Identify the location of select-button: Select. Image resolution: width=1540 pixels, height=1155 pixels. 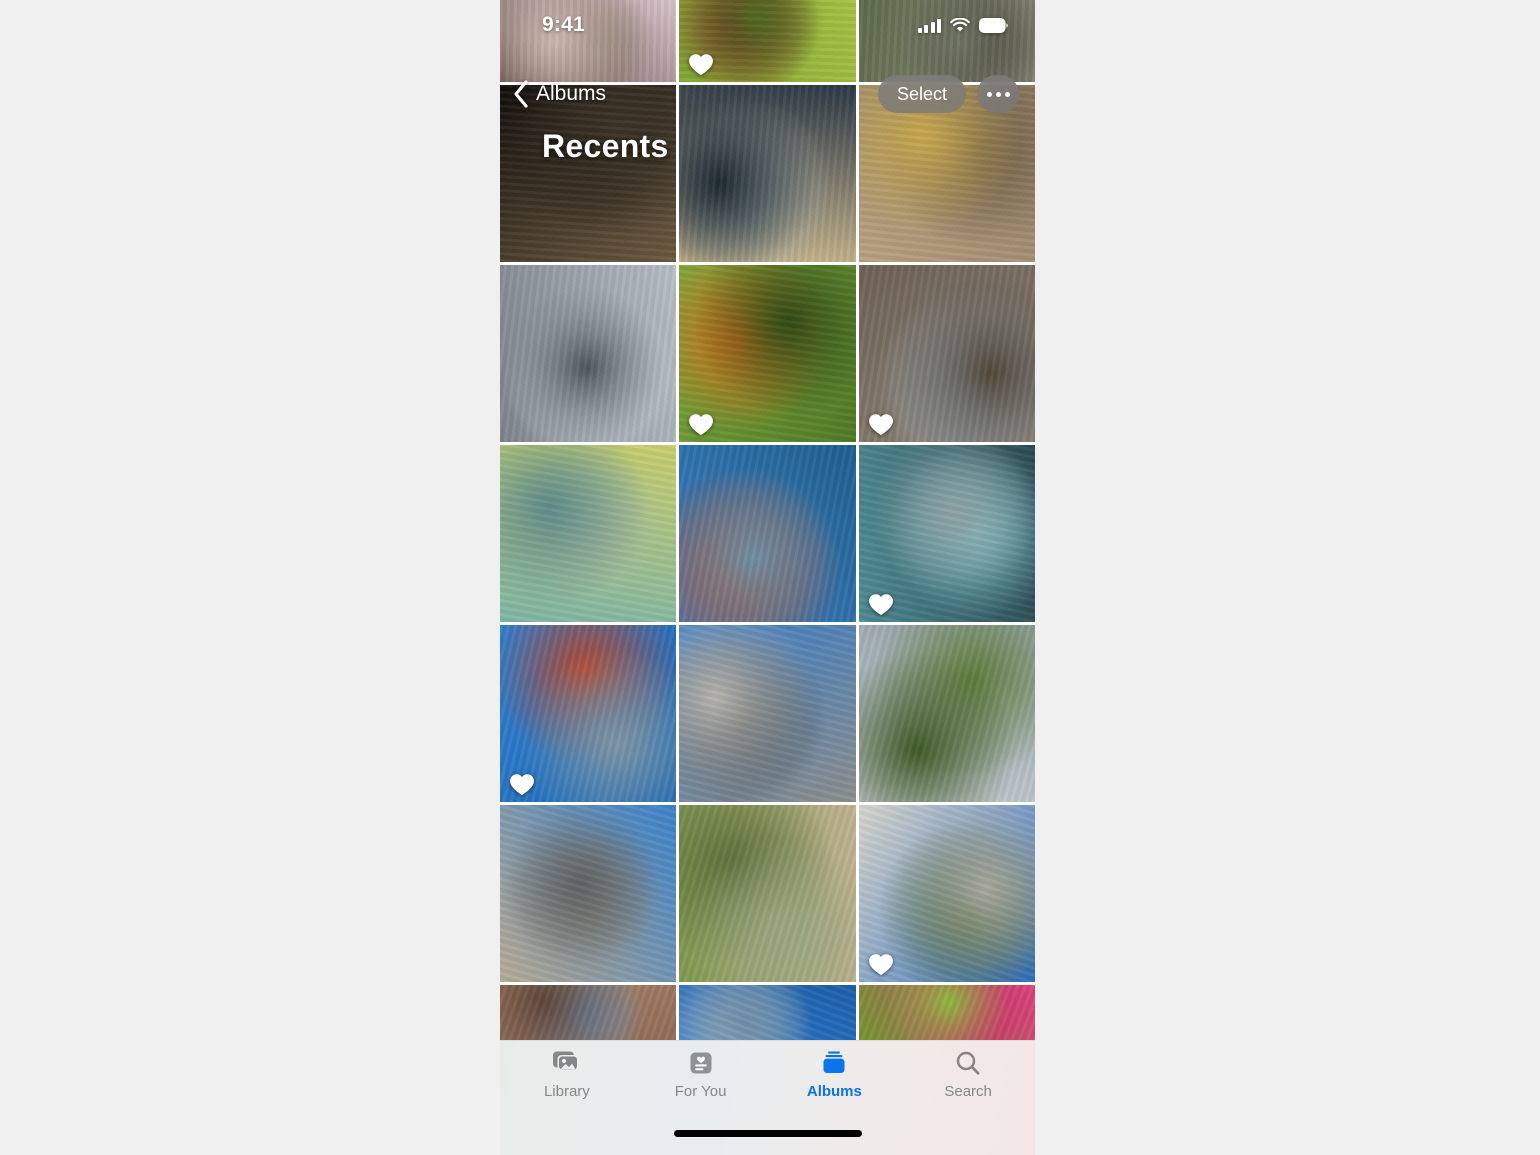
(921, 94).